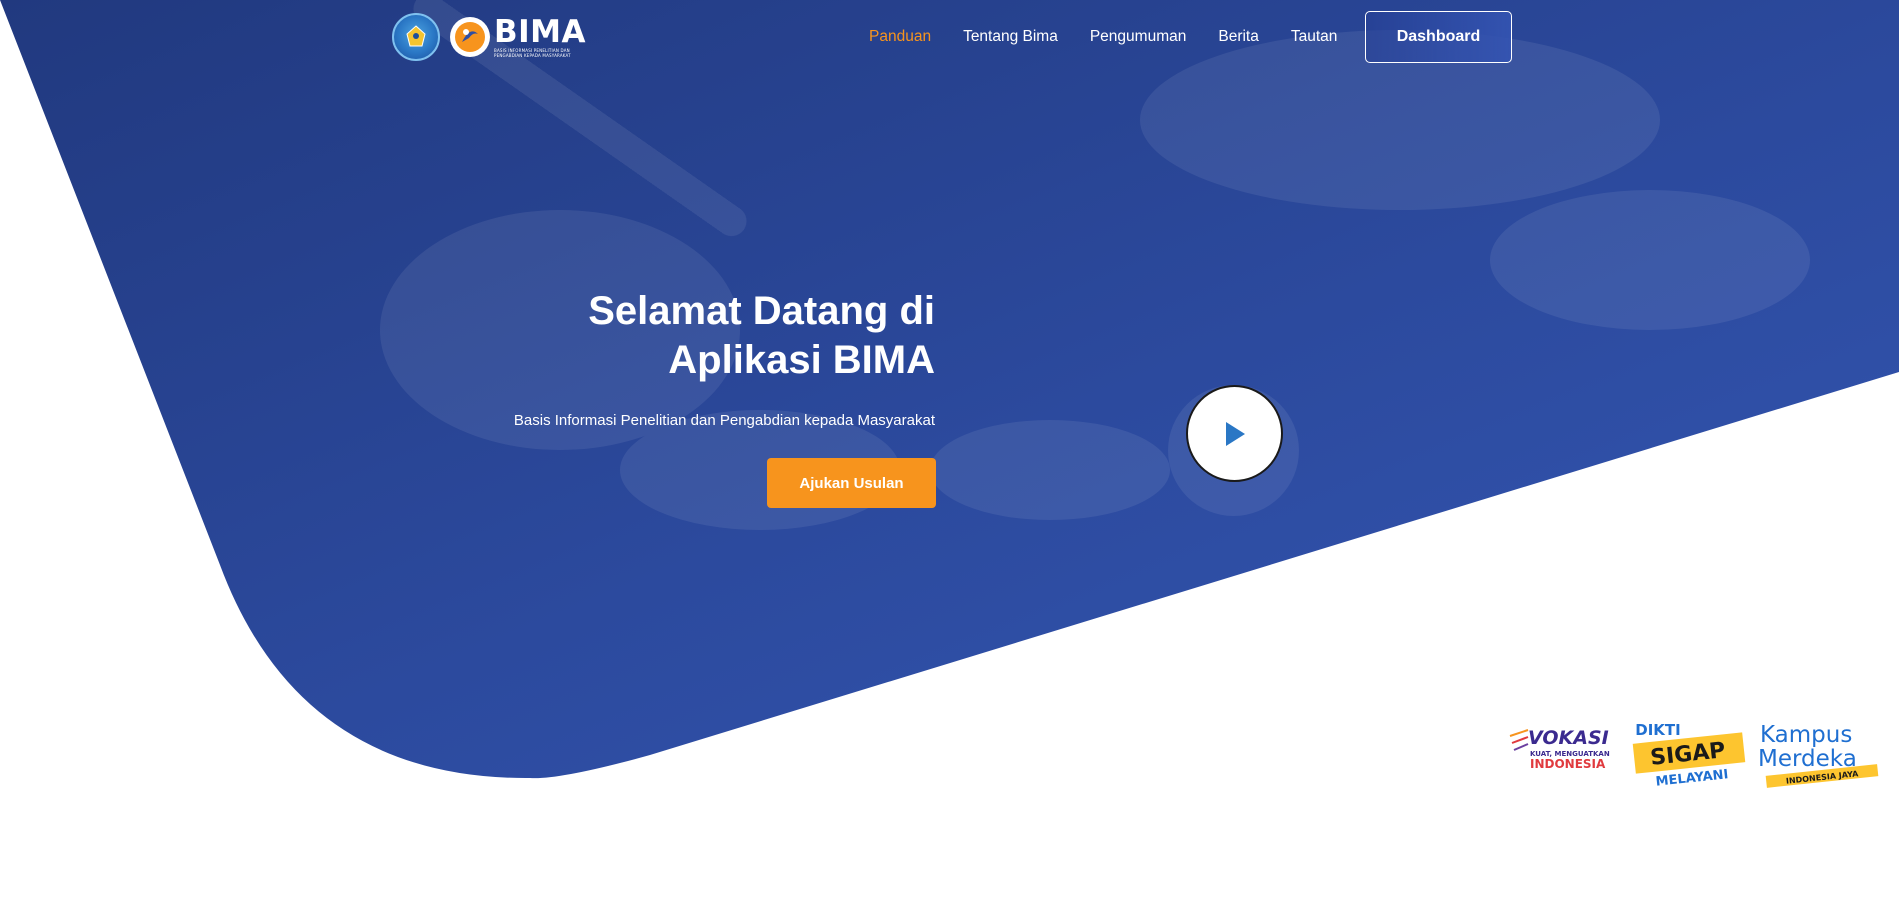 The image size is (1899, 899). I want to click on nav-link-panduan: Panduan, so click(900, 37).